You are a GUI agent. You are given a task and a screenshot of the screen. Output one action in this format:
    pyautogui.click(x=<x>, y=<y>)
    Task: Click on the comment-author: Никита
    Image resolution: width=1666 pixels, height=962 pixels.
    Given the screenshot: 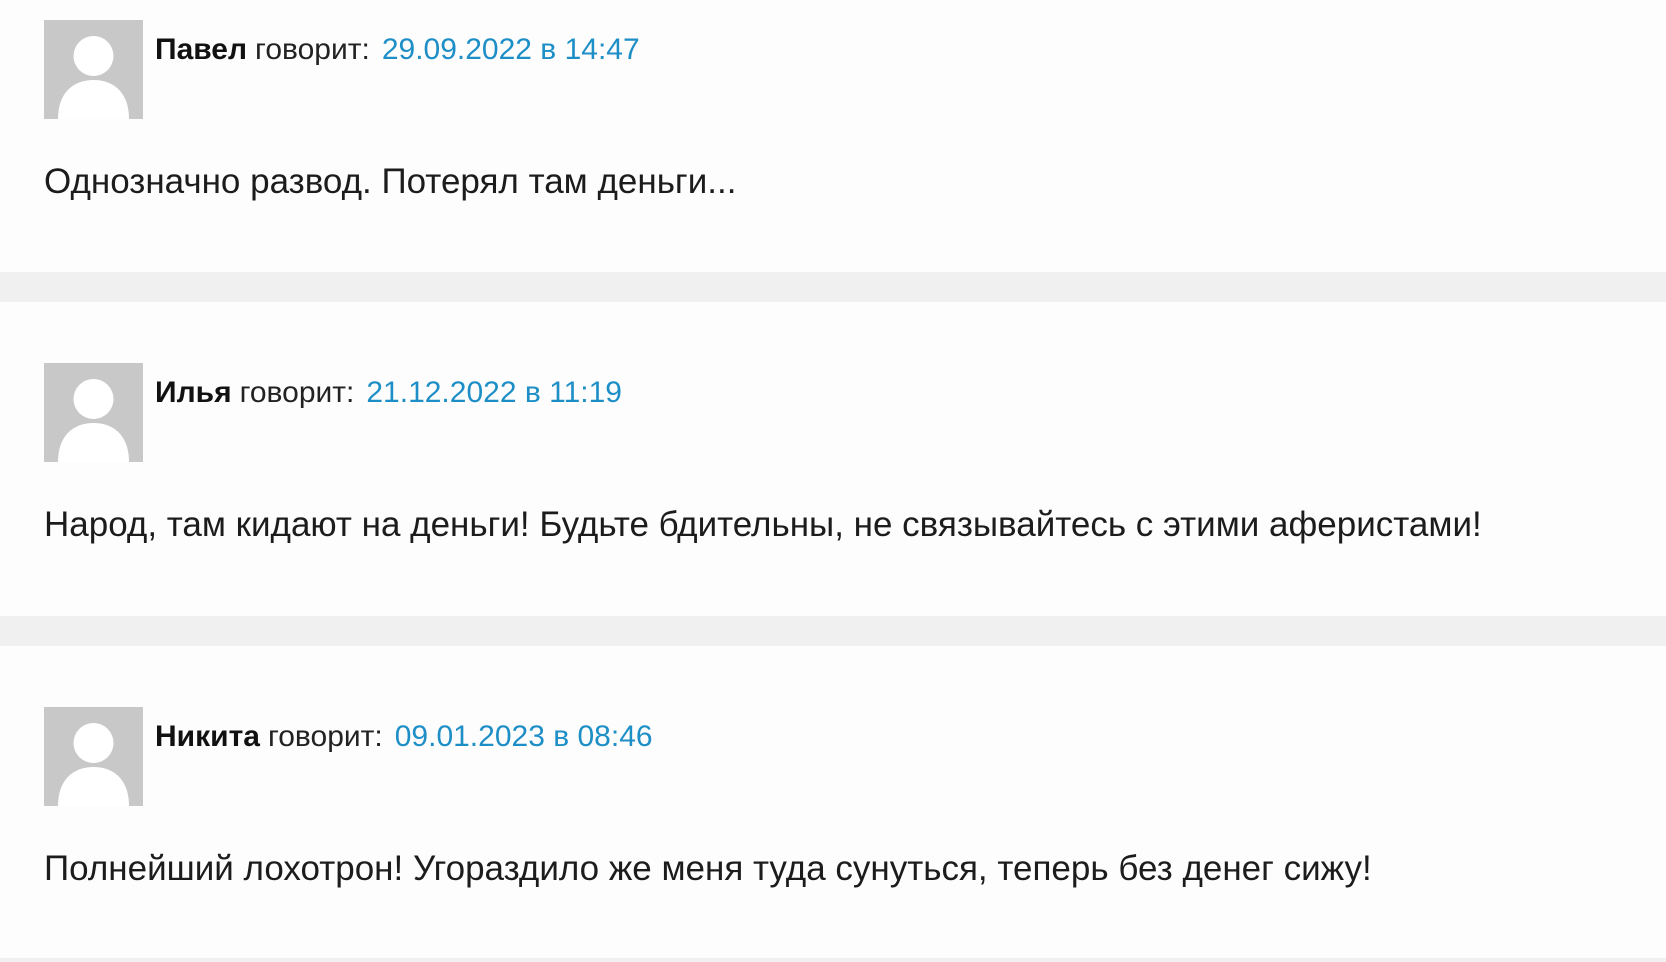 What is the action you would take?
    pyautogui.click(x=207, y=736)
    